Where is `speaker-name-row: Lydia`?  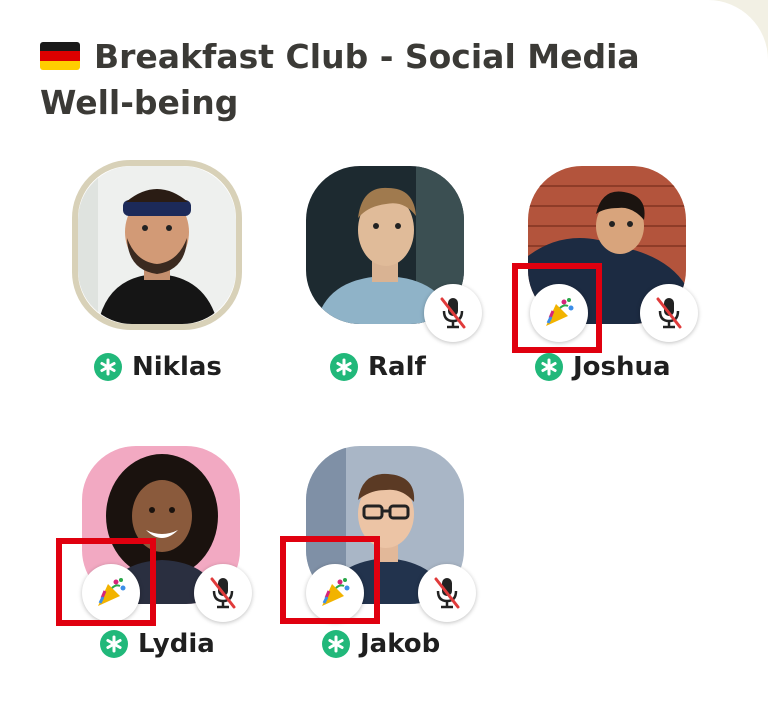 speaker-name-row: Lydia is located at coordinates (157, 644).